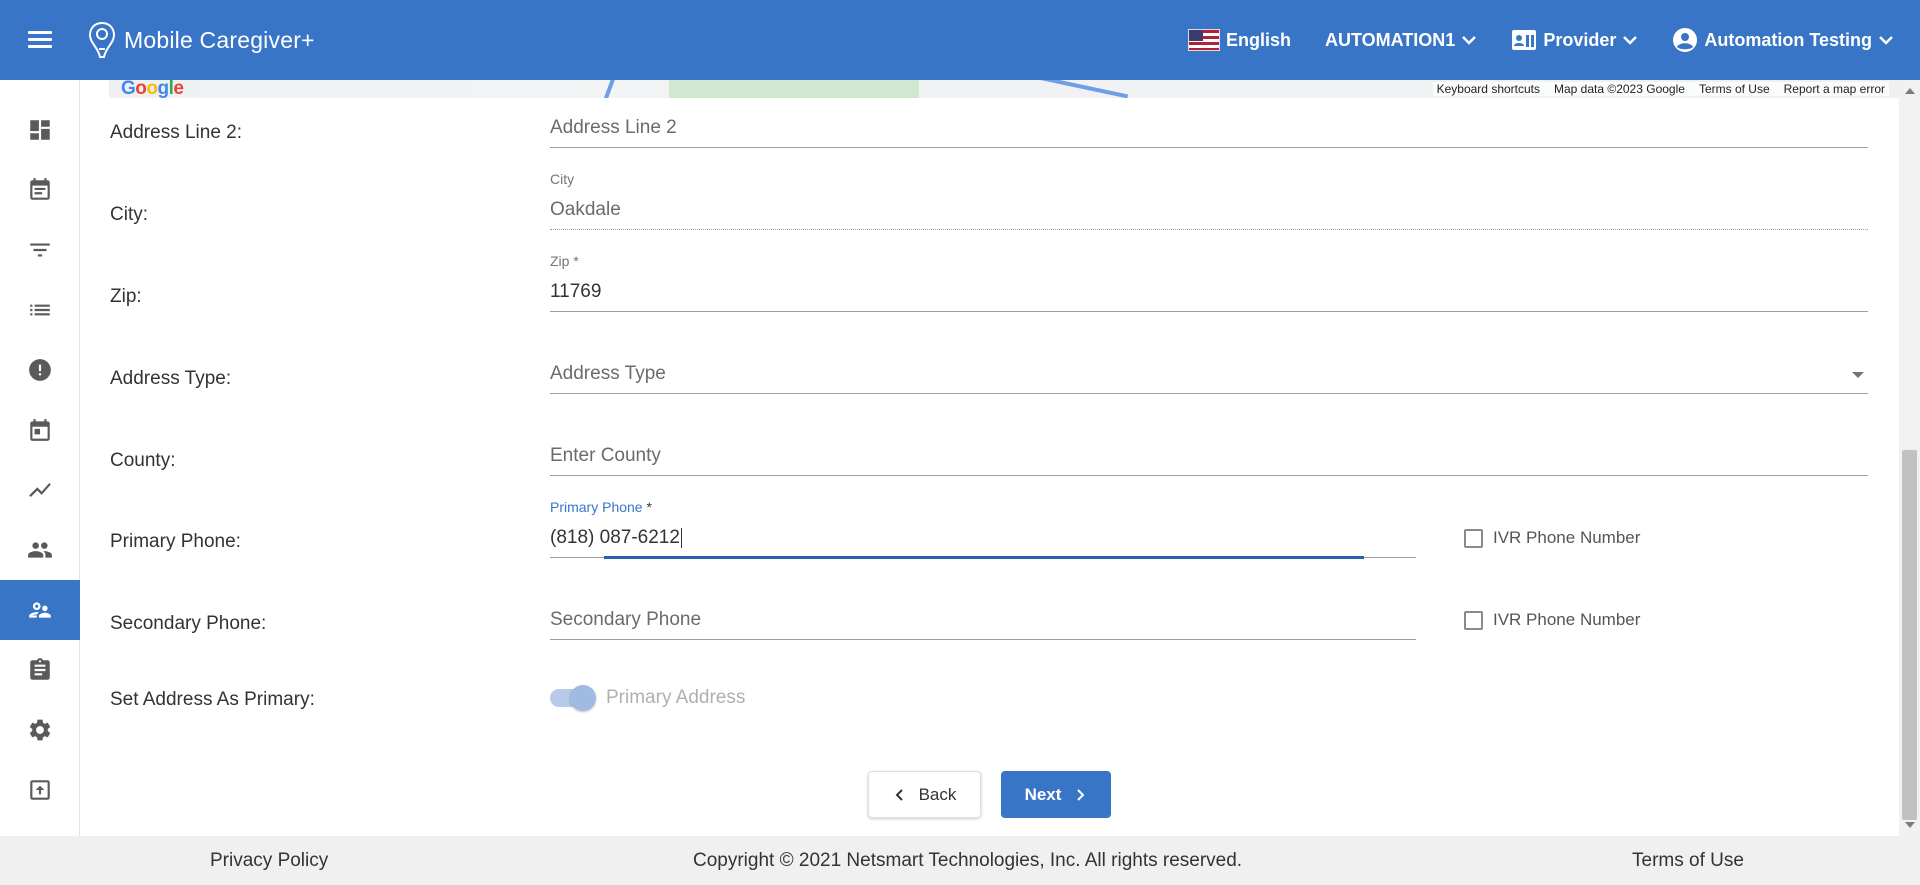 The height and width of the screenshot is (885, 1920). What do you see at coordinates (564, 261) in the screenshot?
I see `zip-float-label: Zip *` at bounding box center [564, 261].